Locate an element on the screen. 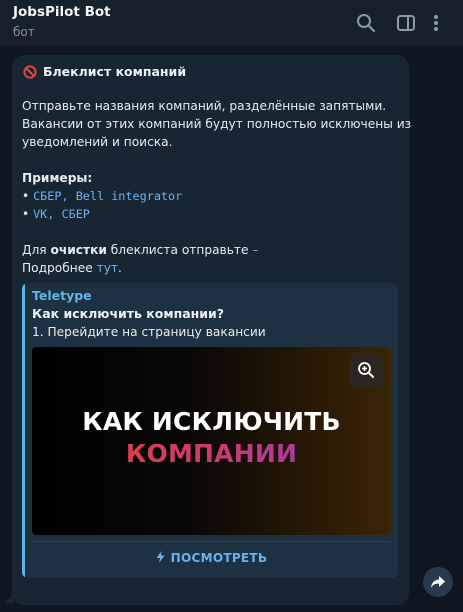  message-title: Блеклист компаний is located at coordinates (104, 71).